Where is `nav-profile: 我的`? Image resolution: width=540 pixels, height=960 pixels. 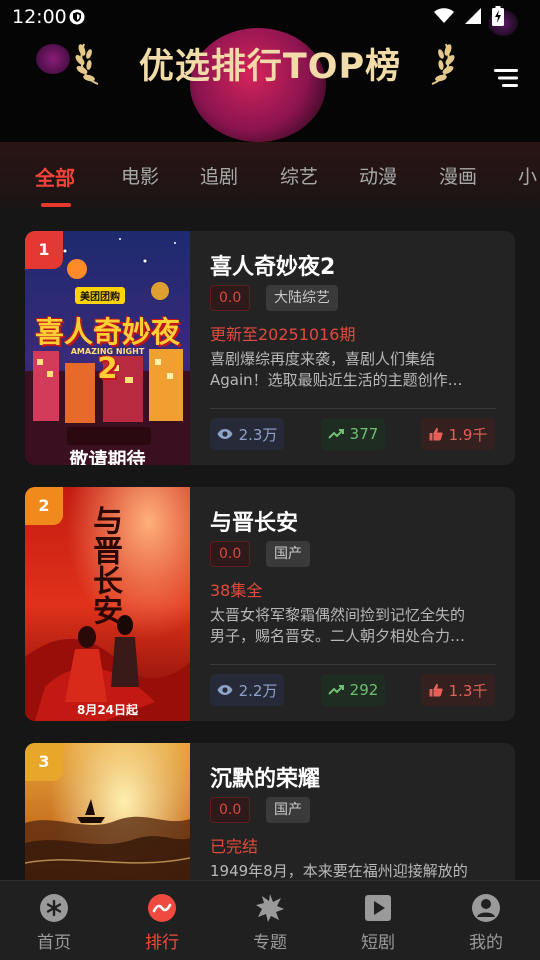 nav-profile: 我的 is located at coordinates (486, 920).